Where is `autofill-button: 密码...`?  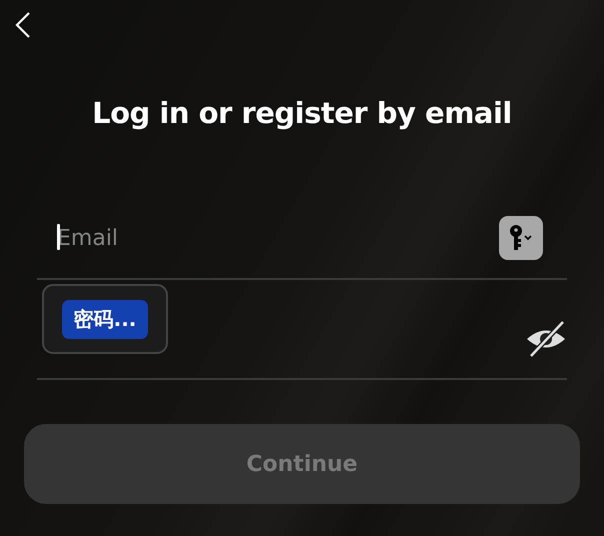 autofill-button: 密码... is located at coordinates (105, 319).